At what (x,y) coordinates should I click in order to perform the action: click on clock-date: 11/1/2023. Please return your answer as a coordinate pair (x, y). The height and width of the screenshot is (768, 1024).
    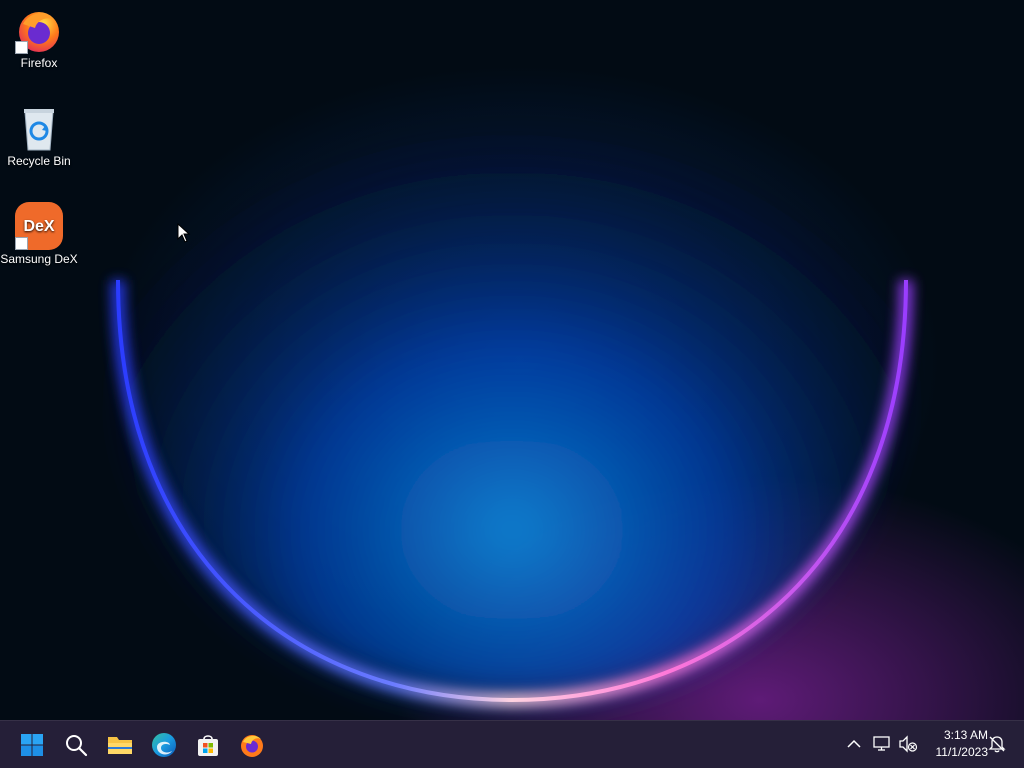
    Looking at the image, I should click on (962, 752).